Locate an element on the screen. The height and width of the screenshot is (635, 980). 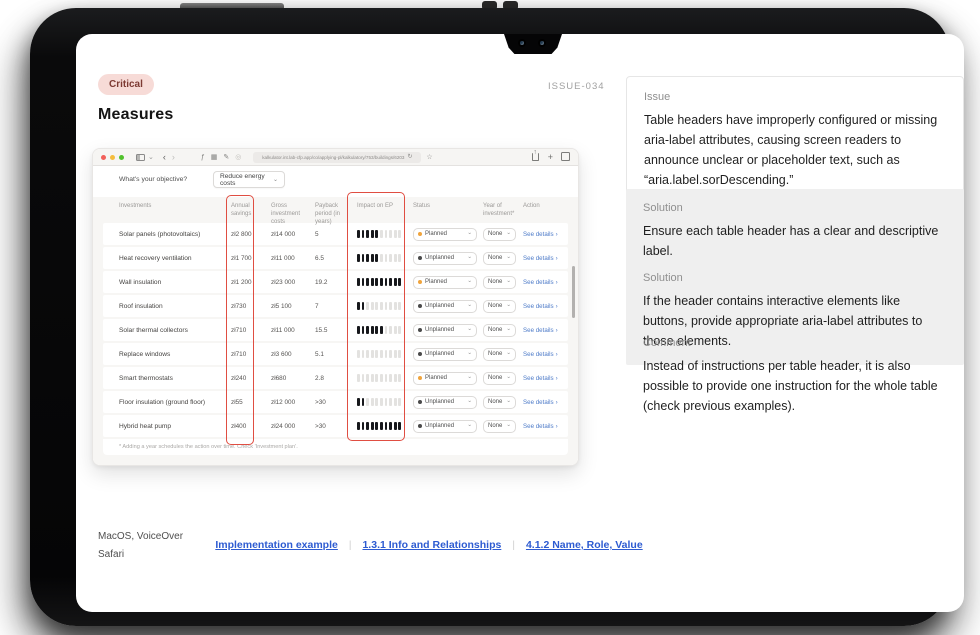
objective-dropdown: Reduce energy costs ⌄ is located at coordinates (249, 179).